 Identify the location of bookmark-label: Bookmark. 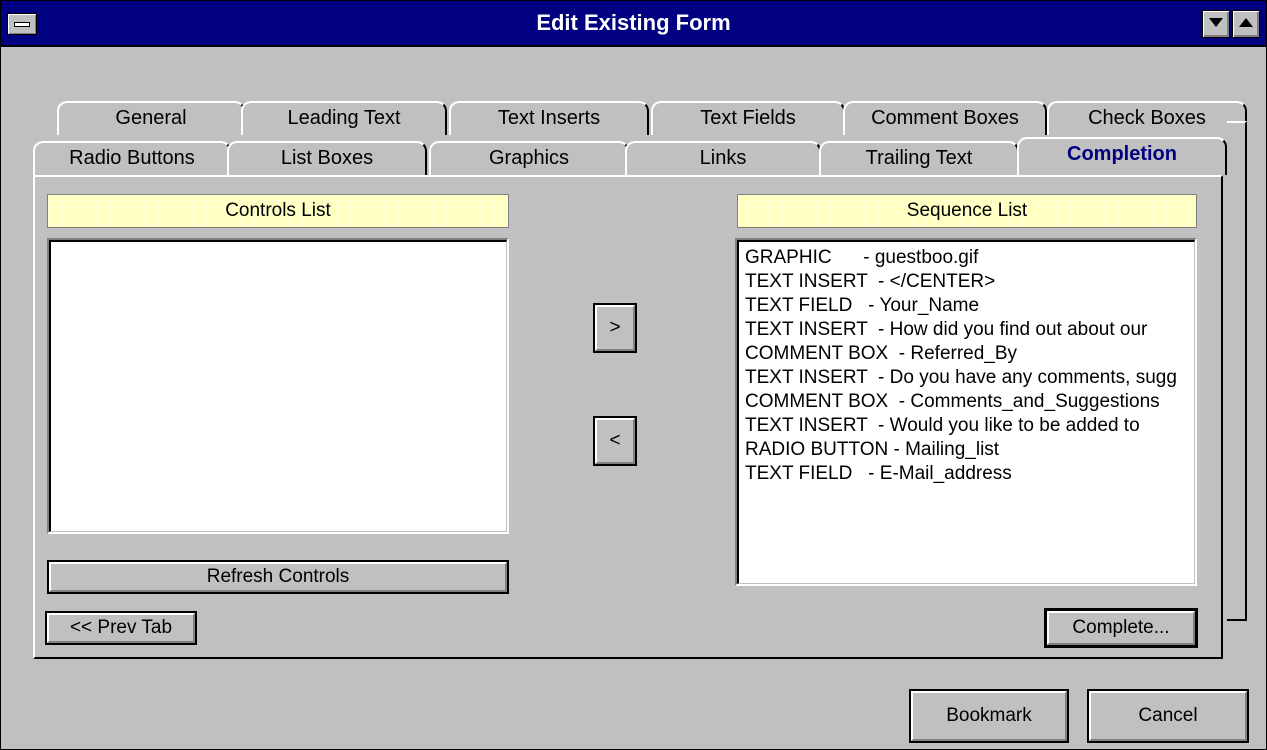
(989, 716).